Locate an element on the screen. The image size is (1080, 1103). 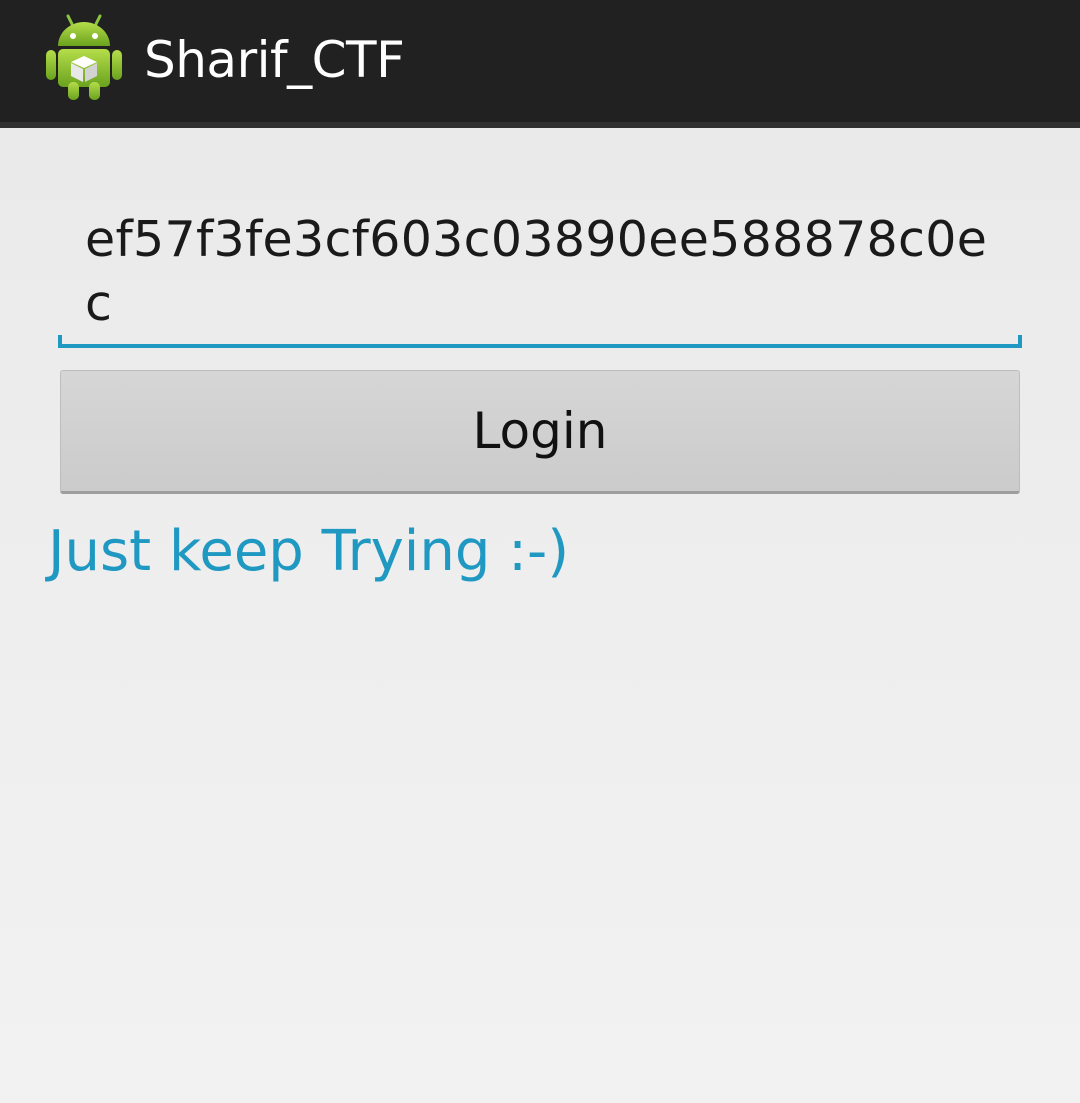
password-input-value: ef57f3fe3cf603c03890ee588878c0ec is located at coordinates (545, 272).